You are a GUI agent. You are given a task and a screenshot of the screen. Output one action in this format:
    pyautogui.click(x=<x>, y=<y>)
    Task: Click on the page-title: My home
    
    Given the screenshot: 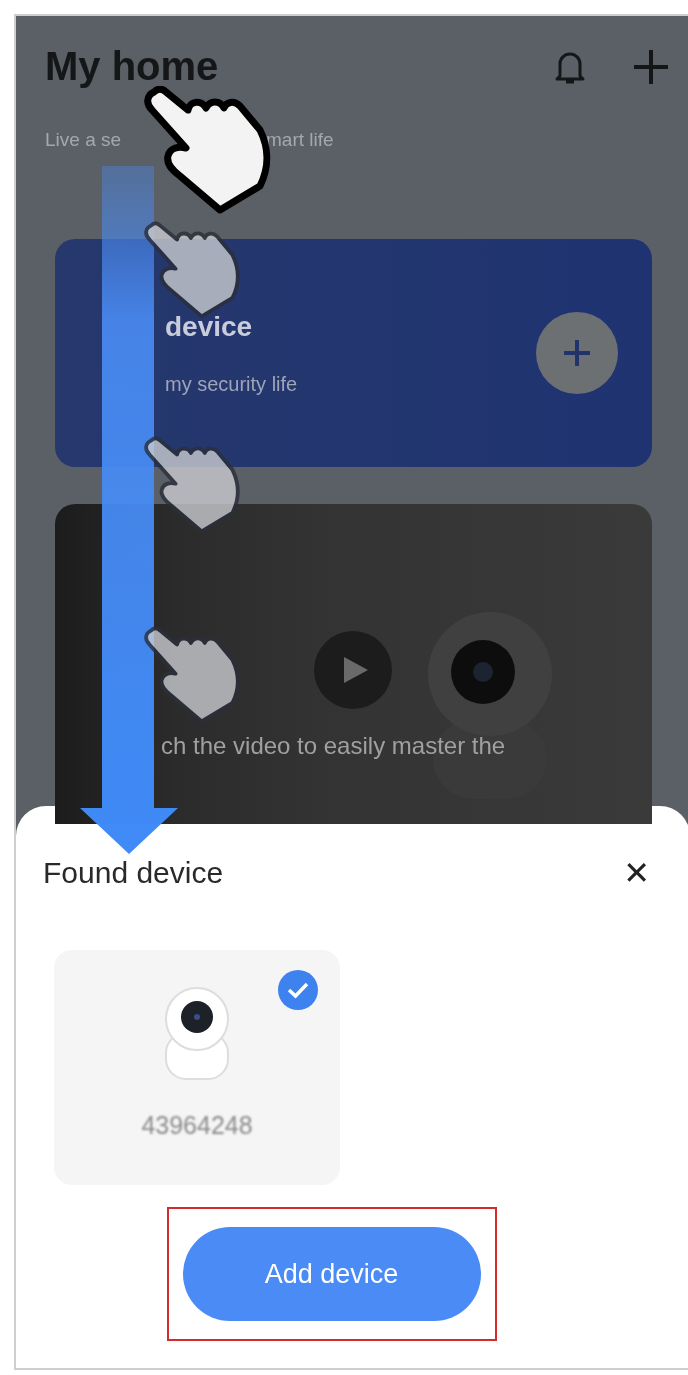 What is the action you would take?
    pyautogui.click(x=132, y=66)
    